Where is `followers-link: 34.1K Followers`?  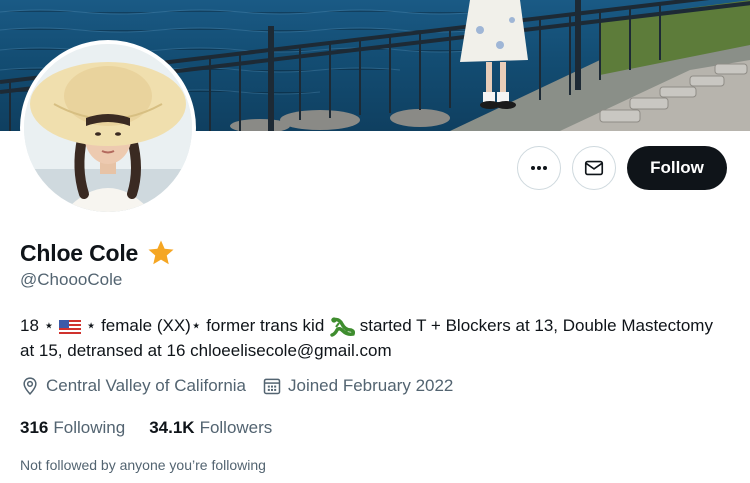 followers-link: 34.1K Followers is located at coordinates (210, 428).